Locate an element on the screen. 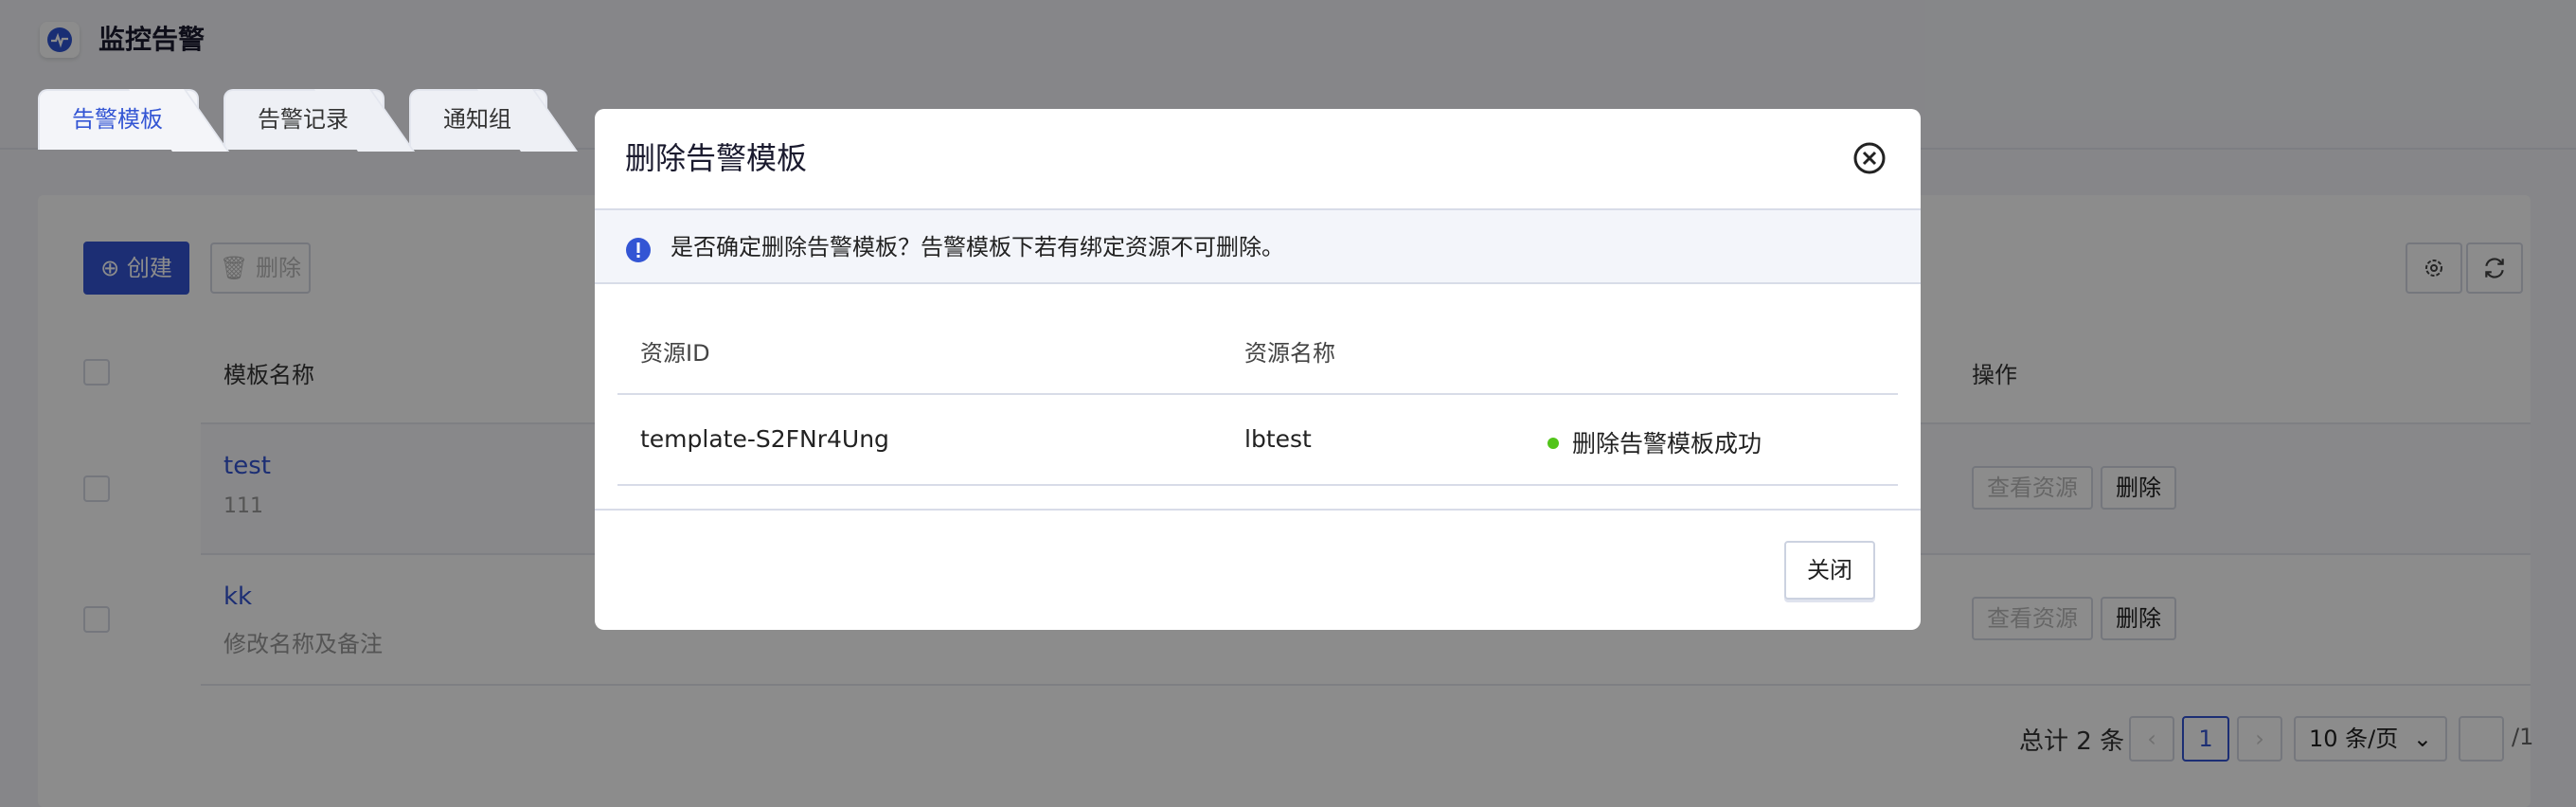 The width and height of the screenshot is (2576, 807). tab-notify-groups: 通知组 is located at coordinates (493, 120).